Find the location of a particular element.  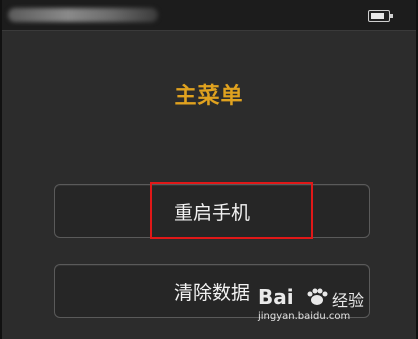

restart-phone-label: 重启手机 is located at coordinates (211, 212).